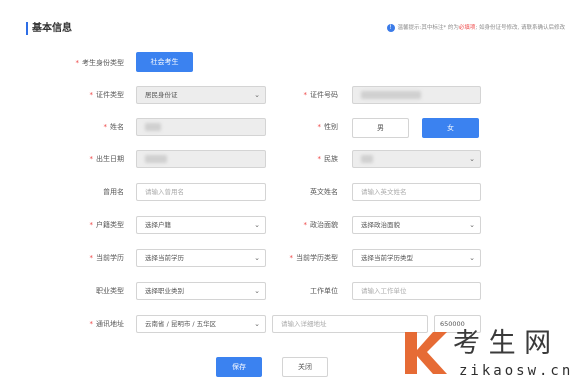 The width and height of the screenshot is (575, 384). I want to click on gender-female-button: 女, so click(450, 128).